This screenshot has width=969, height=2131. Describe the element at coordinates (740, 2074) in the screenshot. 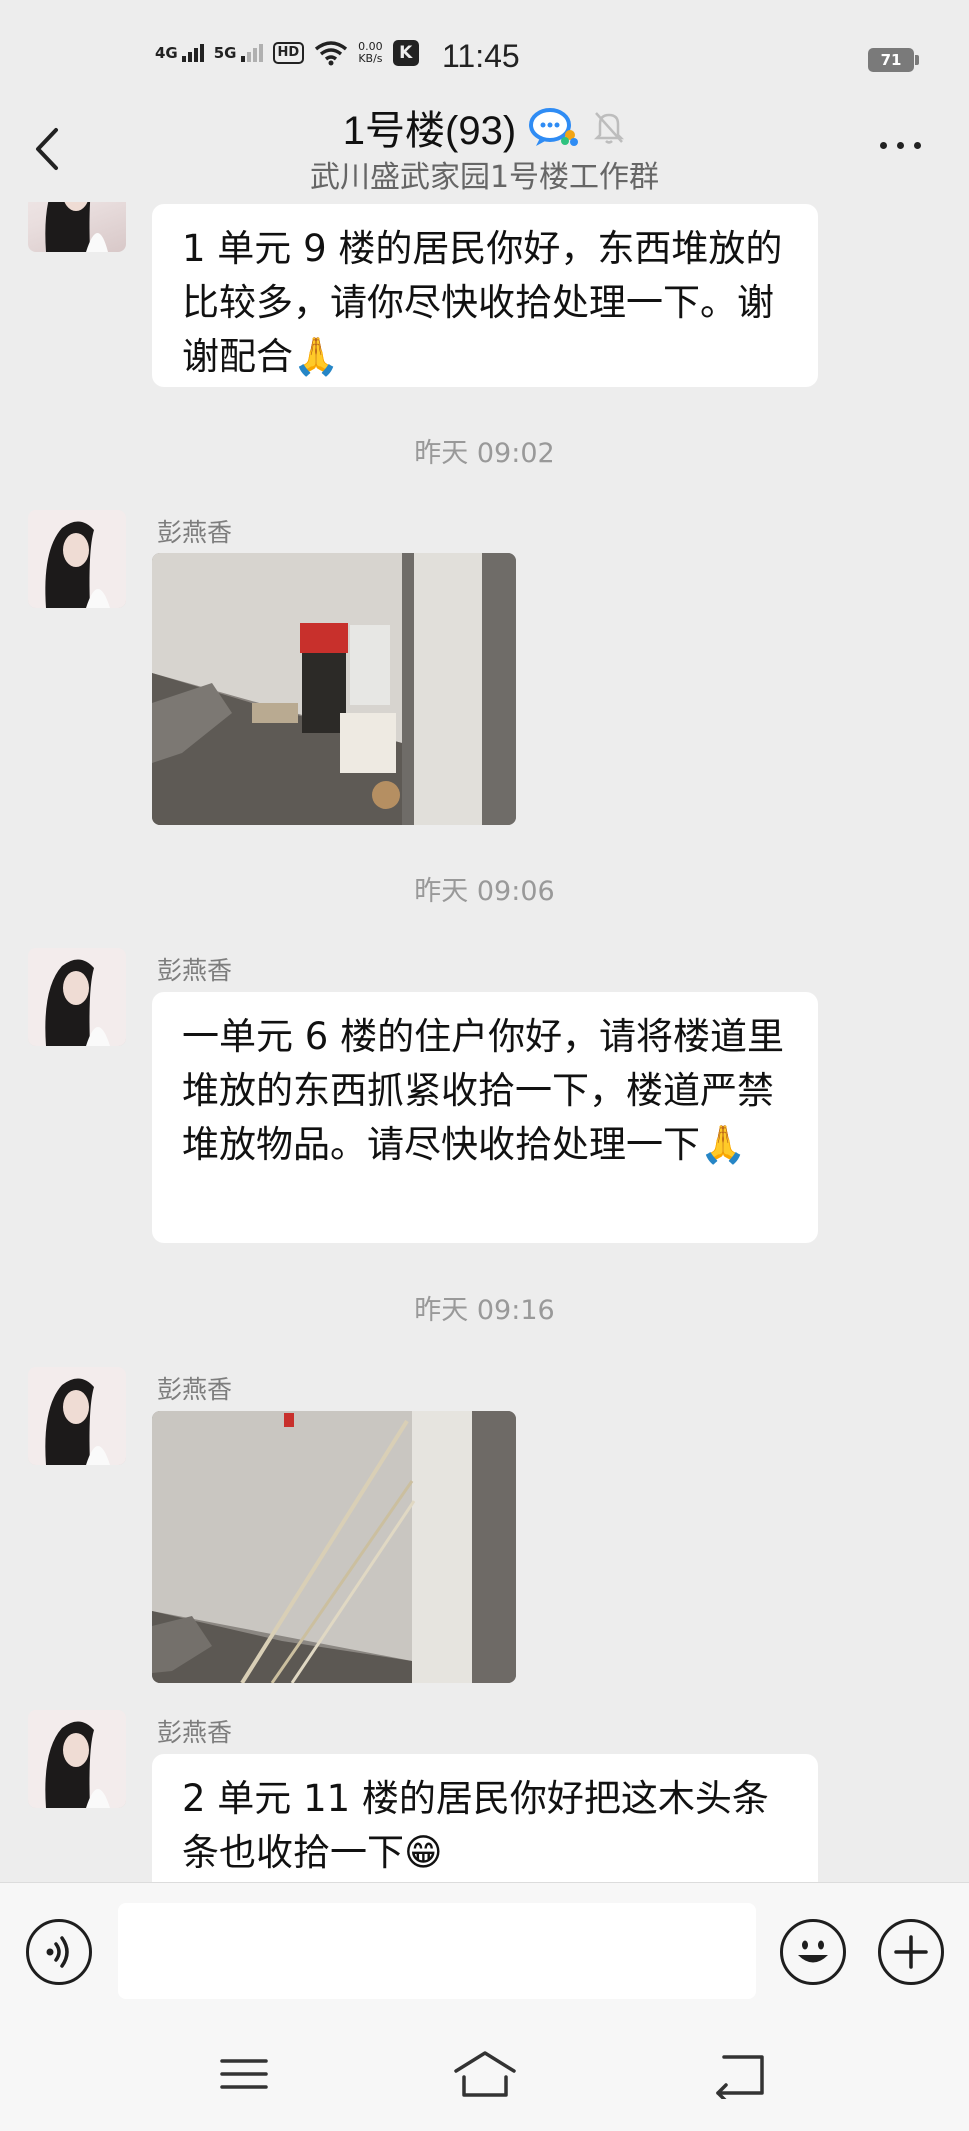

I see `back-nav-icon` at that location.